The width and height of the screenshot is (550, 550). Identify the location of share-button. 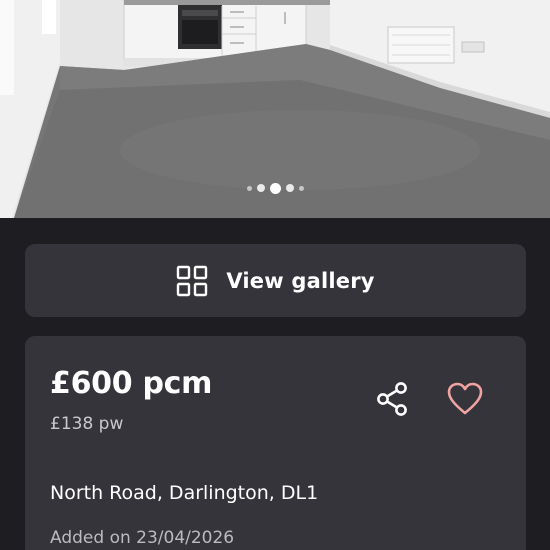
(392, 399).